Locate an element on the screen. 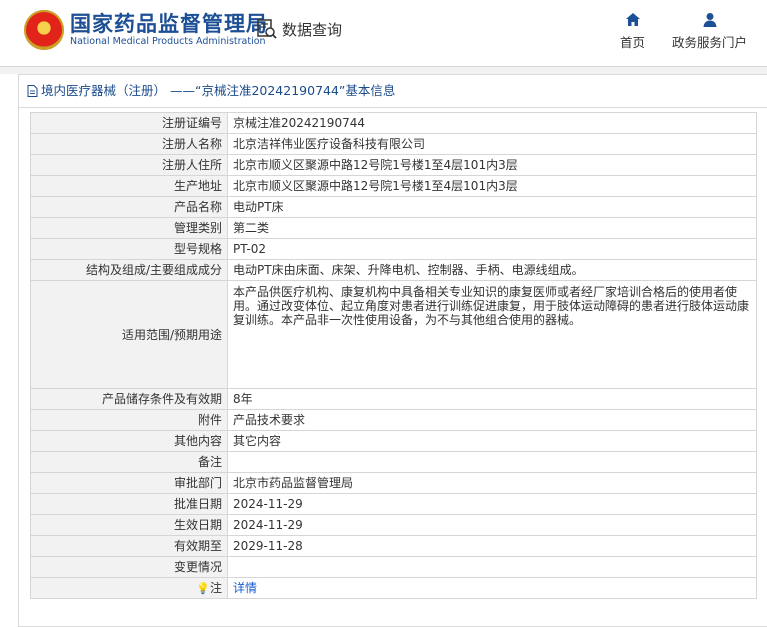 This screenshot has width=767, height=627. table-row: 备注 is located at coordinates (393, 462).